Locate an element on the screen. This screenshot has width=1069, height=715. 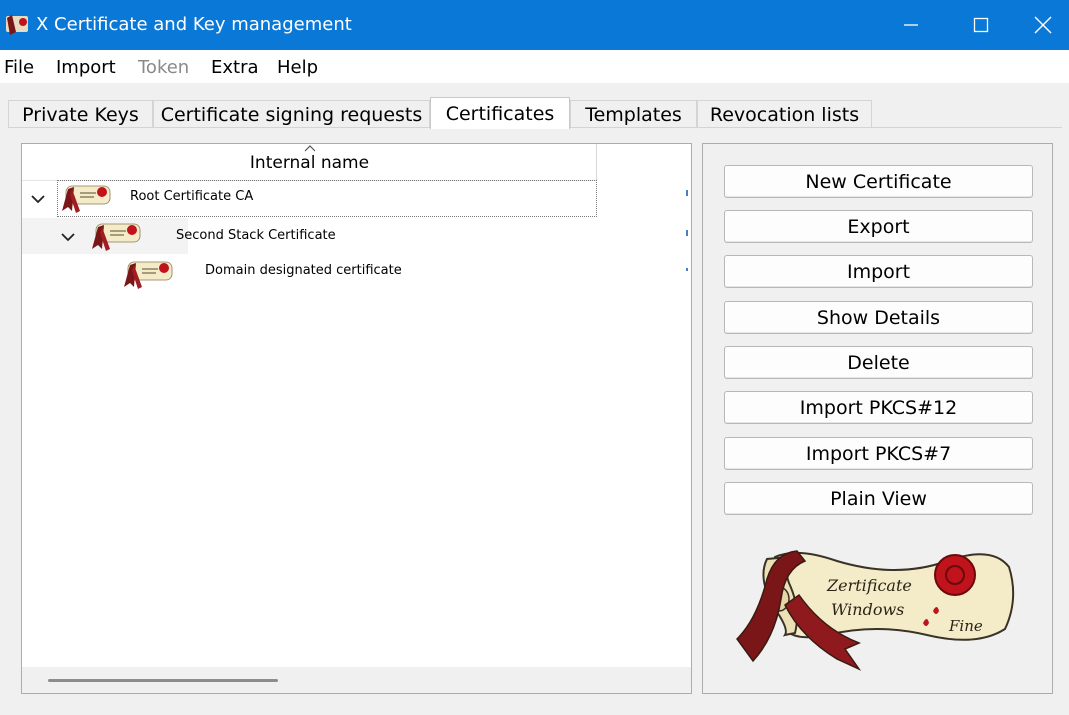
tree-row-domain: Domain designated certificate is located at coordinates (355, 272).